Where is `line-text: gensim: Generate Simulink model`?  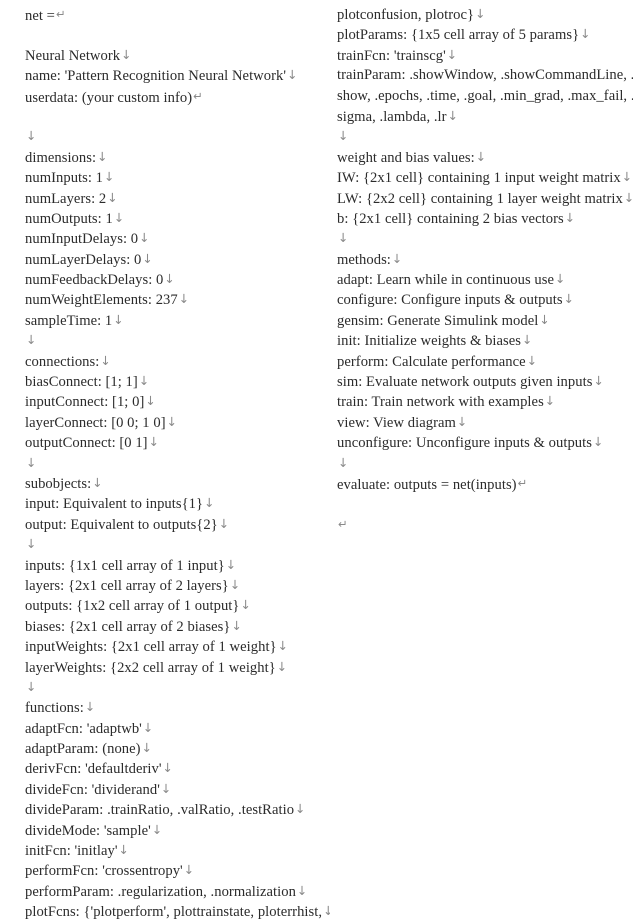
line-text: gensim: Generate Simulink model is located at coordinates (438, 320).